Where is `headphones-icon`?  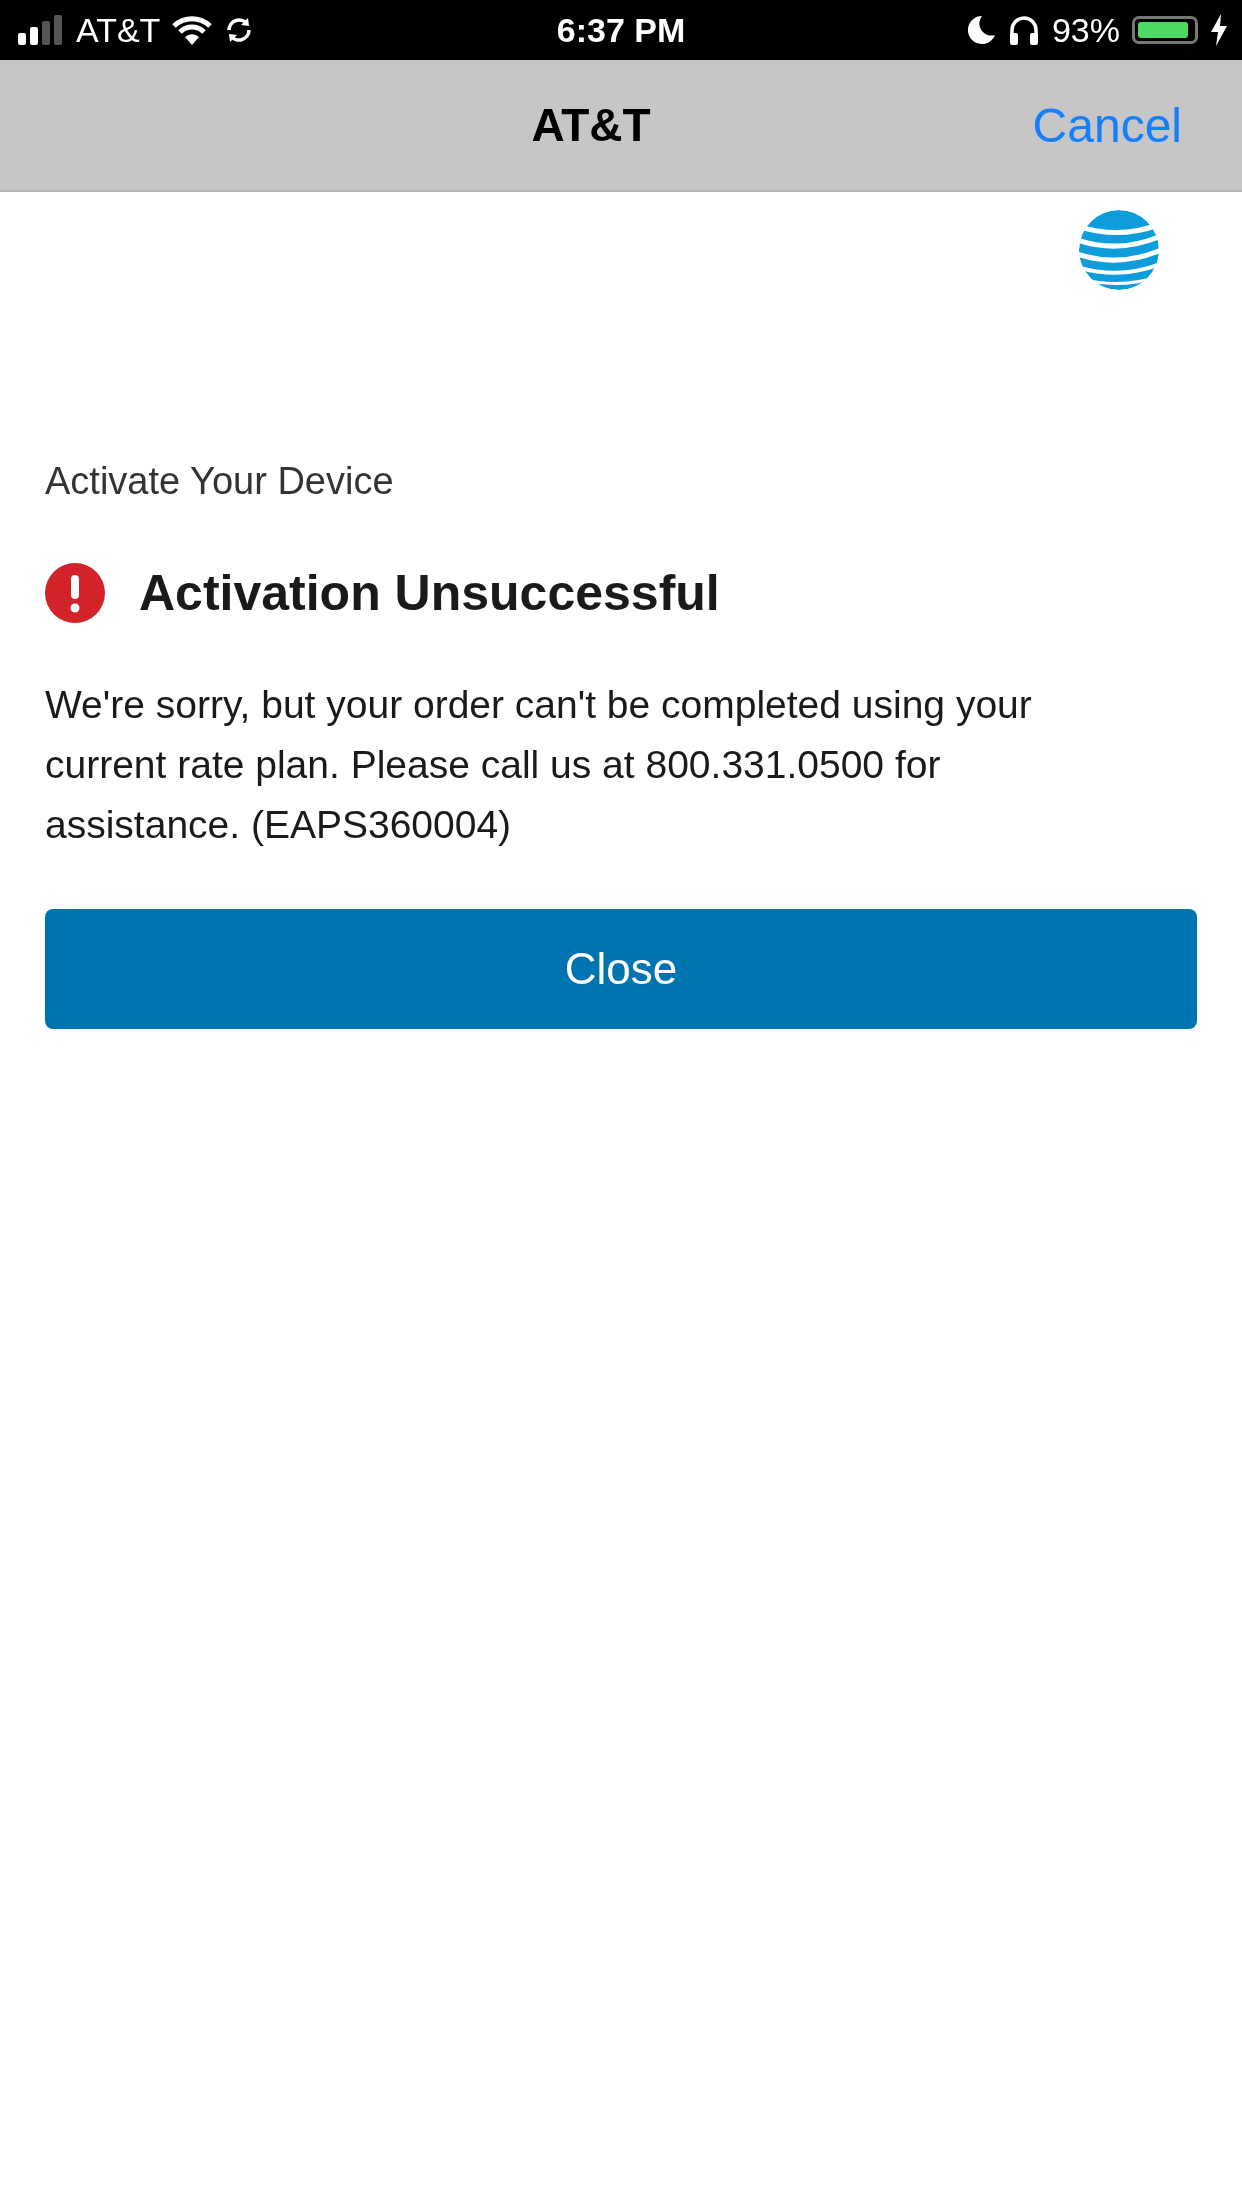
headphones-icon is located at coordinates (1023, 30).